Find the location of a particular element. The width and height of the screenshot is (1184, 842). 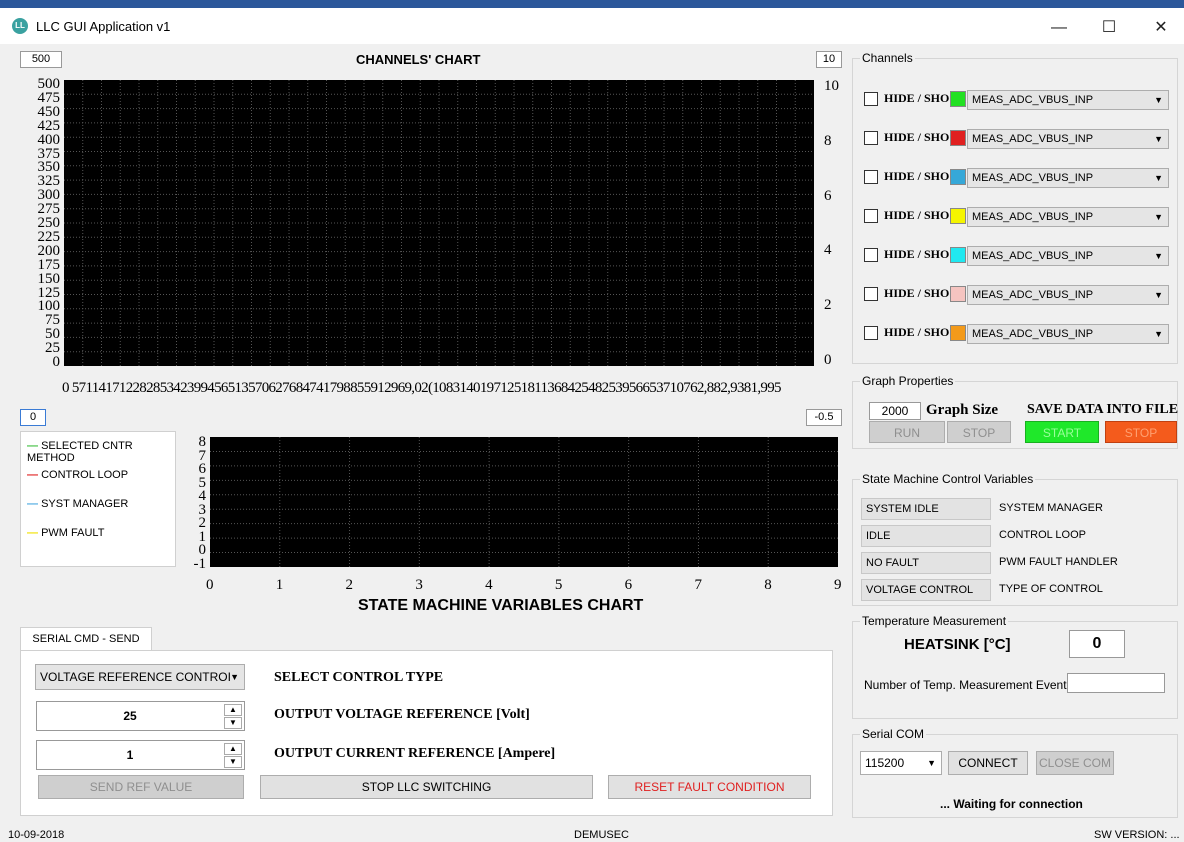

state-value: SYSTEM IDLE is located at coordinates (926, 509).